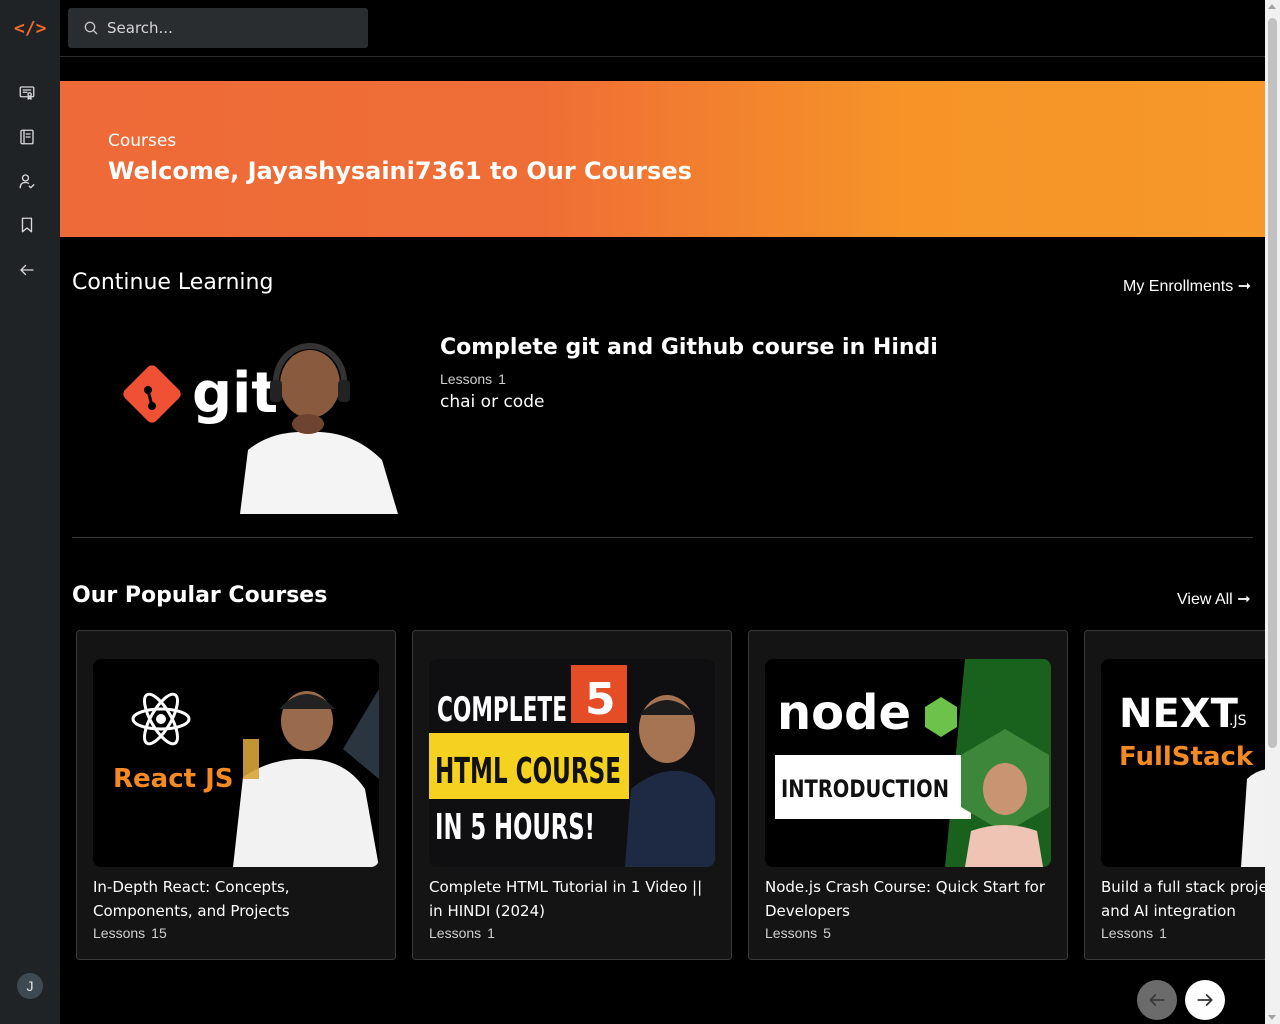  I want to click on my-enrollments-label: My Enrollments, so click(1178, 286).